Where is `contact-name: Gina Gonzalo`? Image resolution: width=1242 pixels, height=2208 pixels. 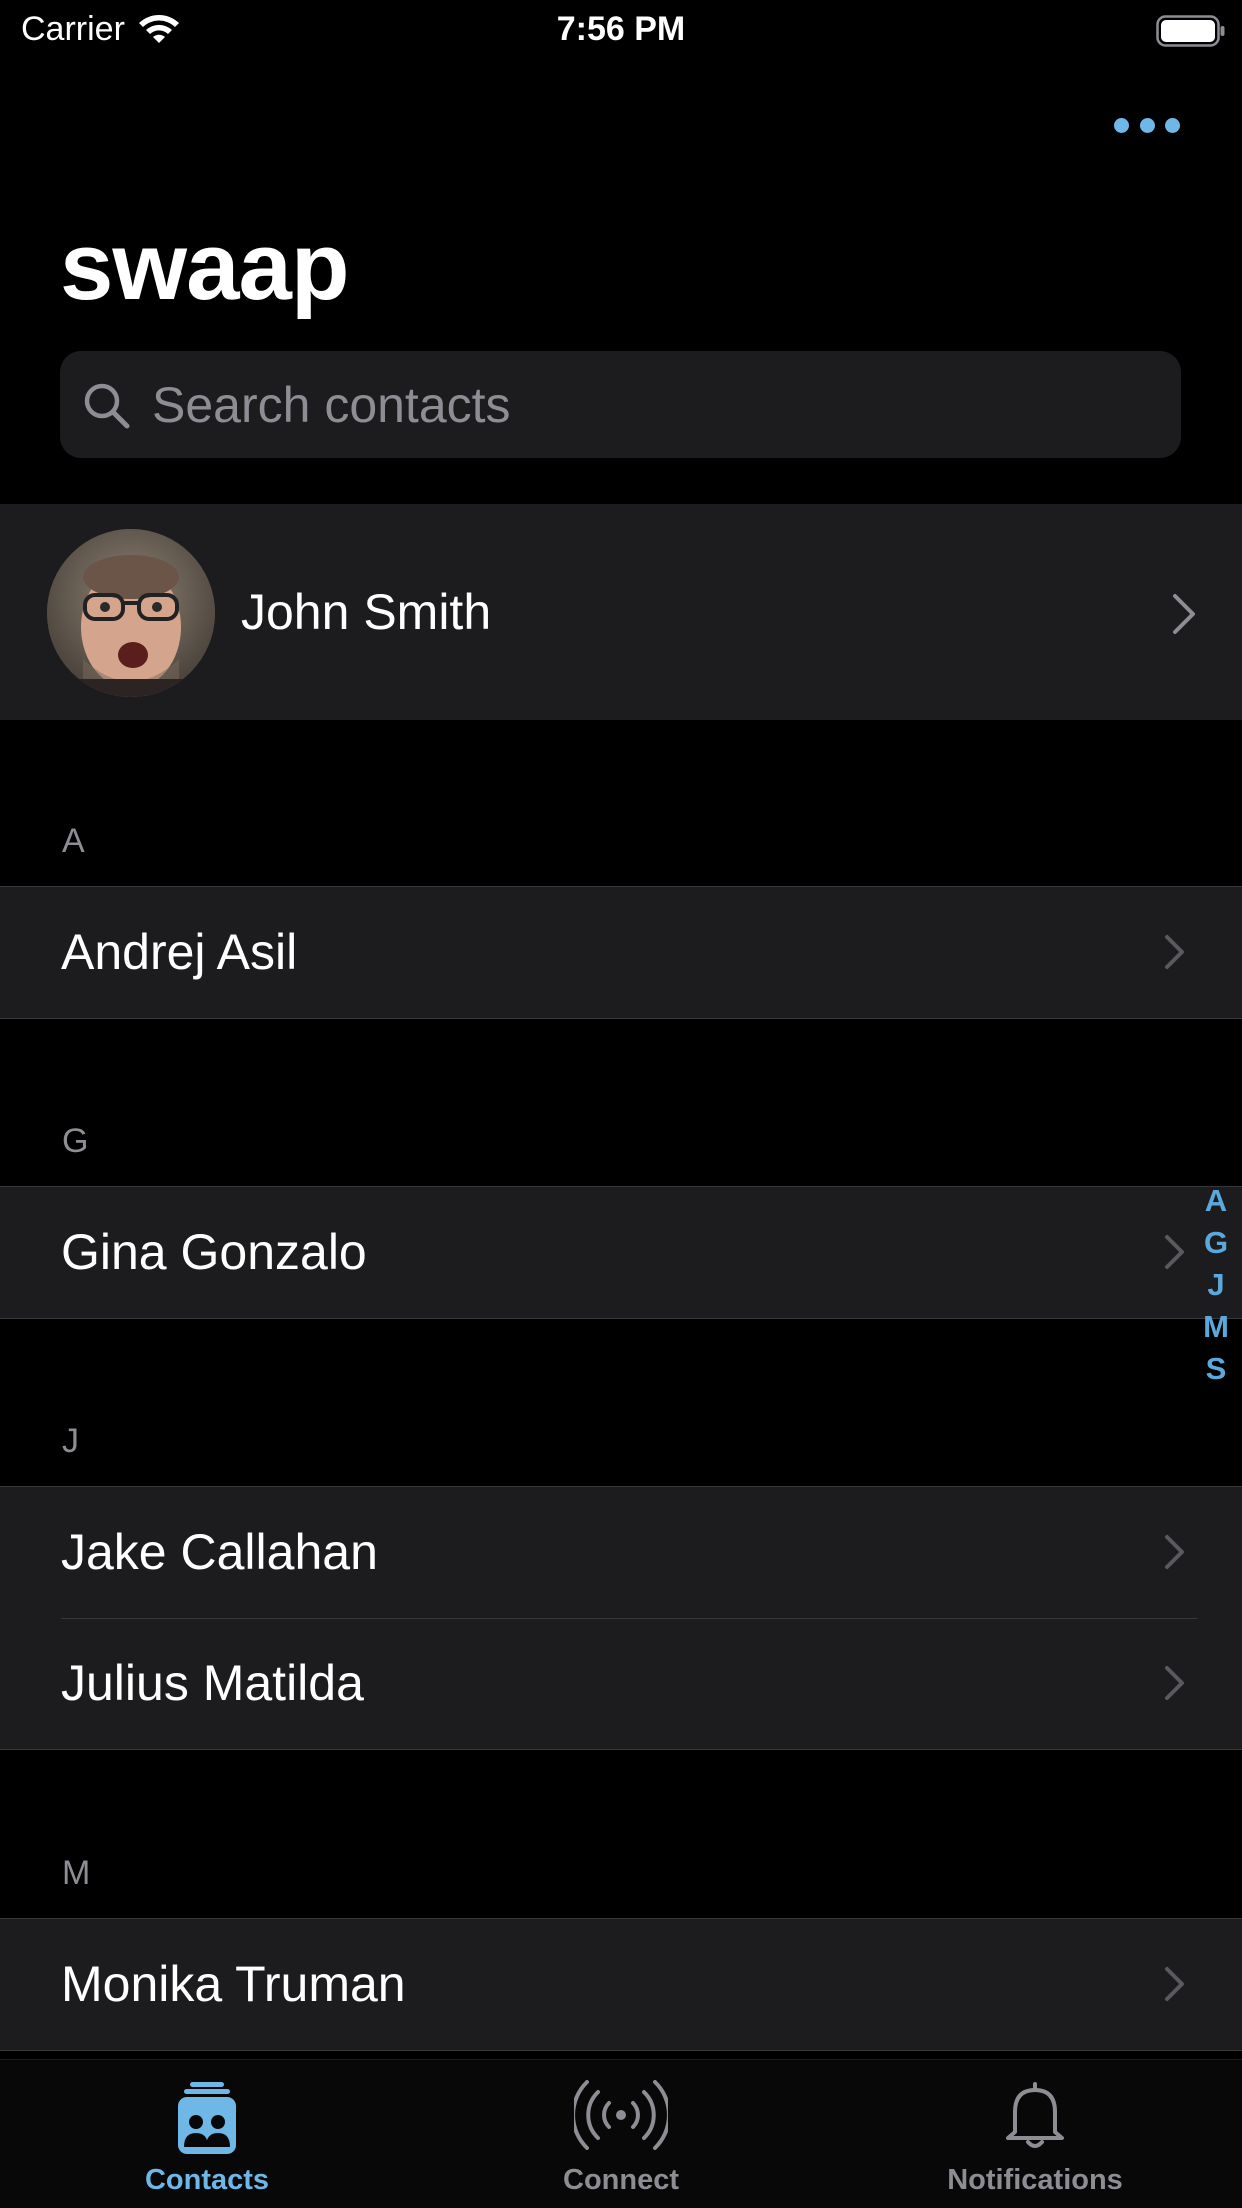 contact-name: Gina Gonzalo is located at coordinates (214, 1252).